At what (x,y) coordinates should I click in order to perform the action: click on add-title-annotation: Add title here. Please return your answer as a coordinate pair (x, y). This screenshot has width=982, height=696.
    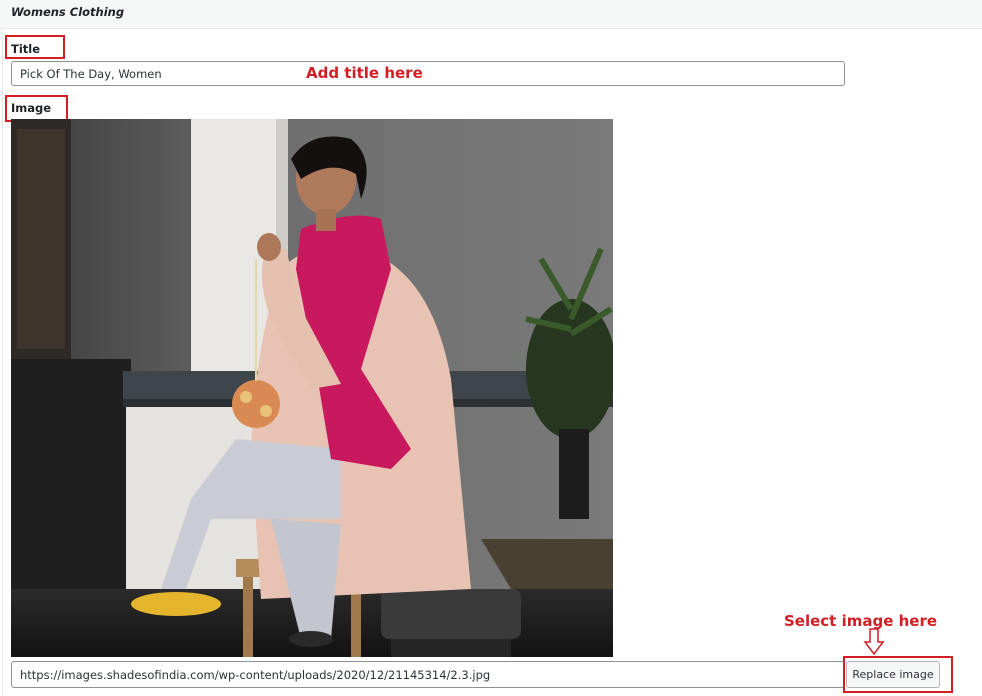
    Looking at the image, I should click on (364, 73).